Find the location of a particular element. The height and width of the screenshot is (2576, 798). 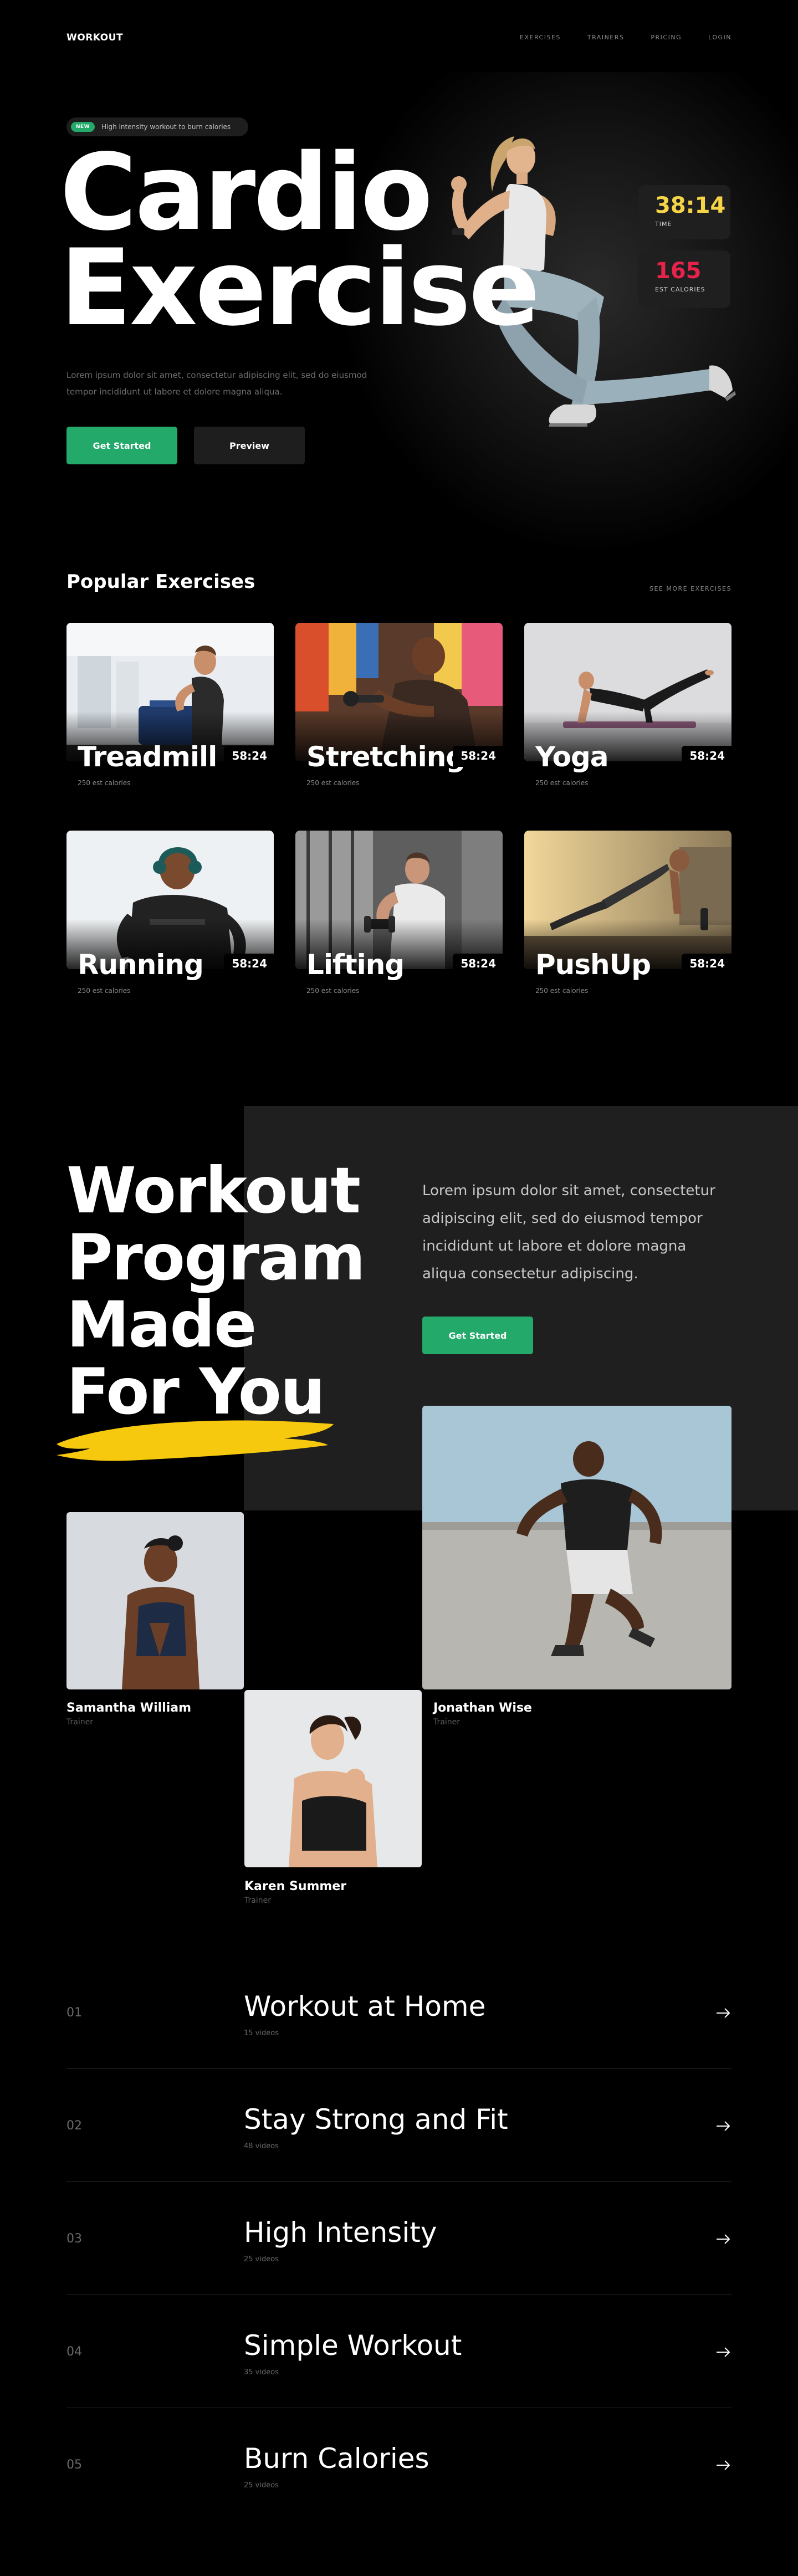

workout-video-count: 35 videos is located at coordinates (261, 2372).